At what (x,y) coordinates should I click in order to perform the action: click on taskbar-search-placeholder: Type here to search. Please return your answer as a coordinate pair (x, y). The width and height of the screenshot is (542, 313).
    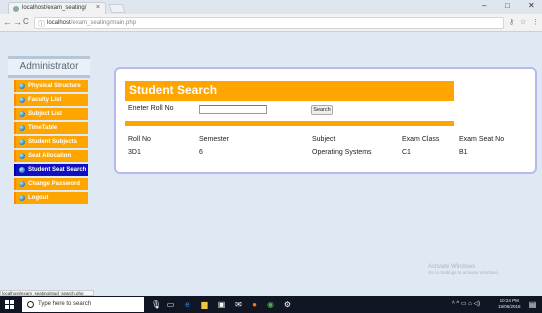
    Looking at the image, I should click on (65, 304).